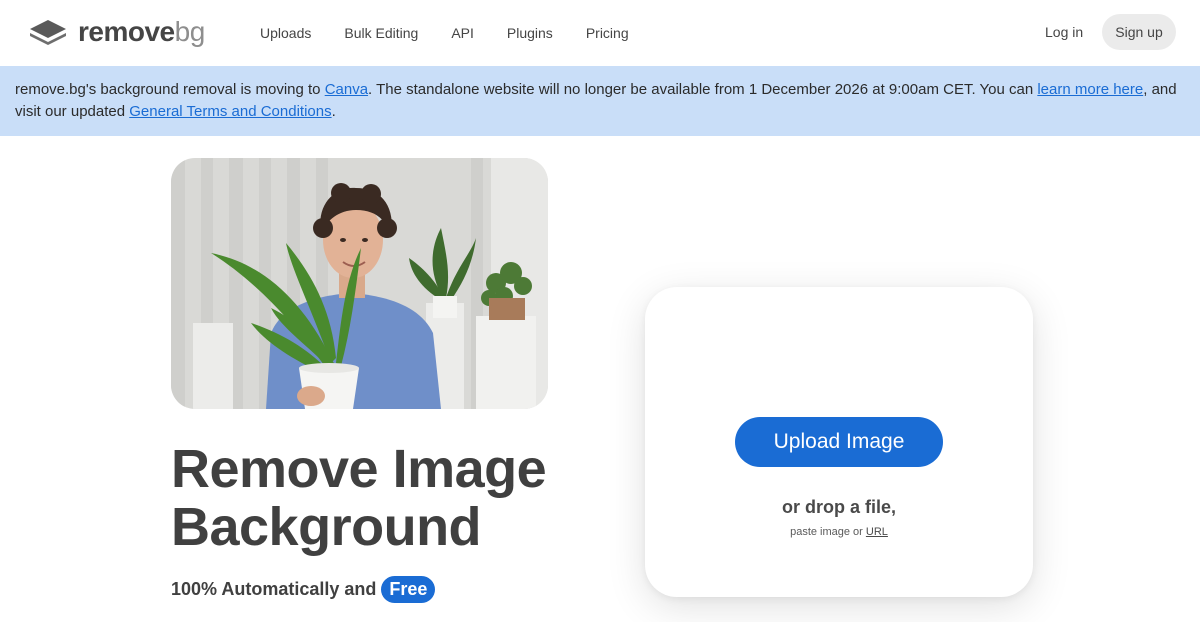 The width and height of the screenshot is (1200, 622). I want to click on terms-link: General Terms and Conditions, so click(230, 111).